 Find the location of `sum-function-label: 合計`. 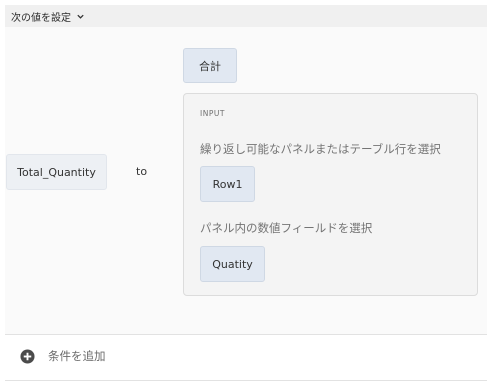

sum-function-label: 合計 is located at coordinates (210, 66).